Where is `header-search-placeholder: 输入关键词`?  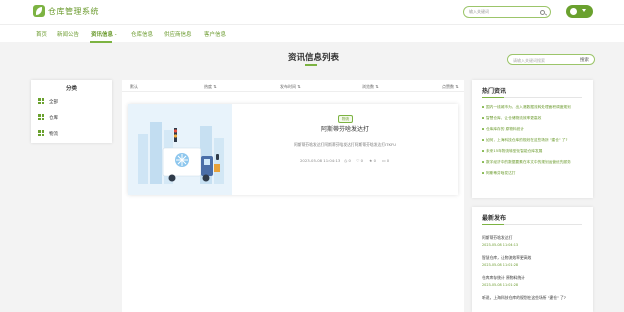 header-search-placeholder: 输入关键词 is located at coordinates (479, 11).